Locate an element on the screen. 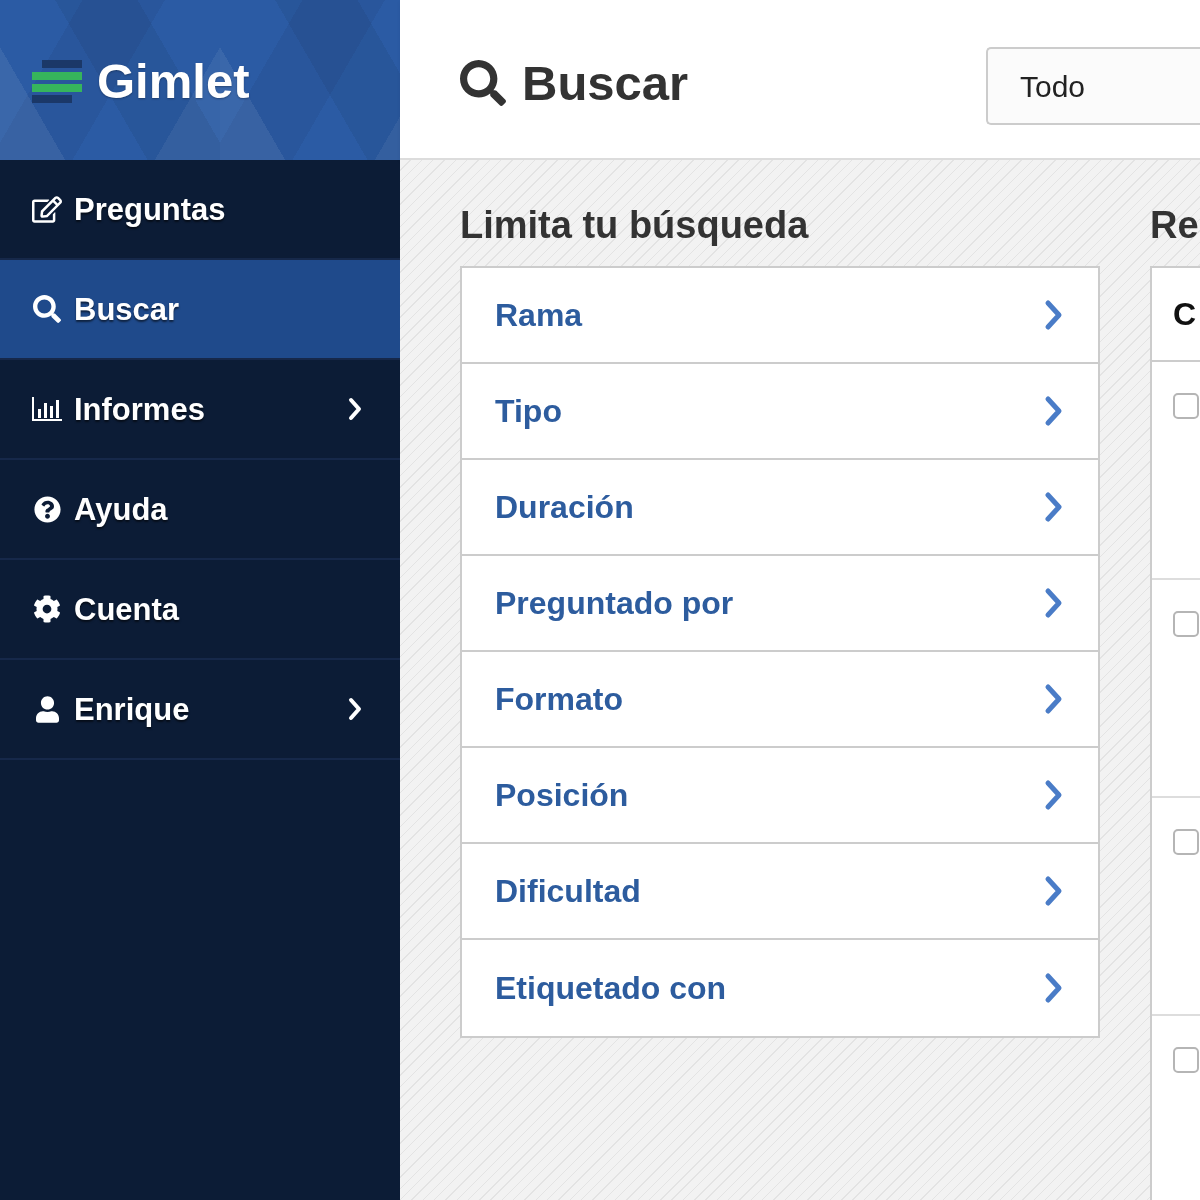  user-icon is located at coordinates (47, 709).